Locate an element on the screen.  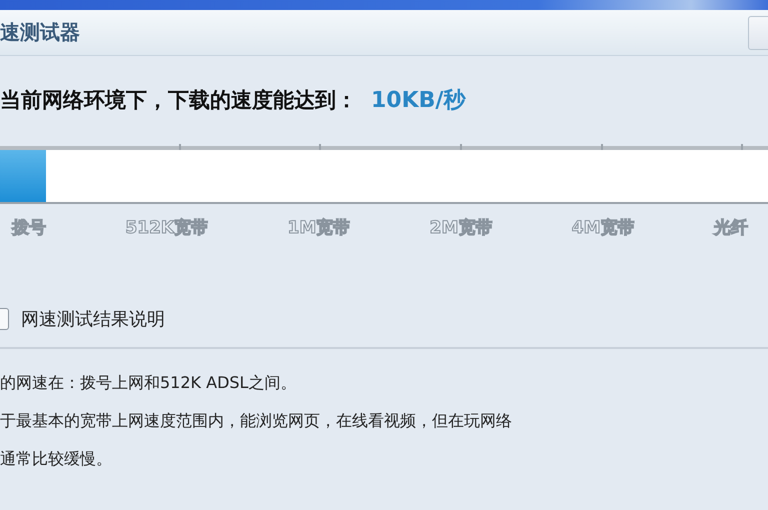
scale-label: 1M宽带 is located at coordinates (318, 227).